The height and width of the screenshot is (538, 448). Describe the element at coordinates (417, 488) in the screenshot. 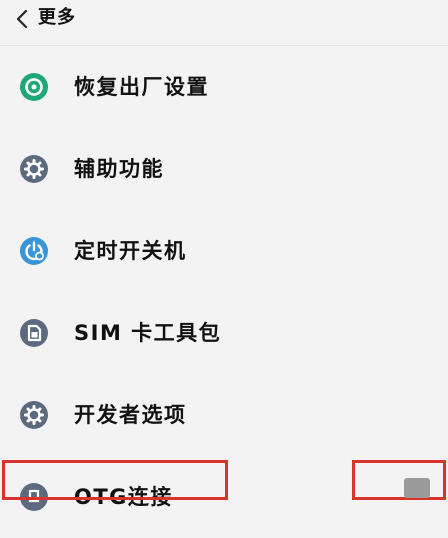

I see `otg-toggle` at that location.